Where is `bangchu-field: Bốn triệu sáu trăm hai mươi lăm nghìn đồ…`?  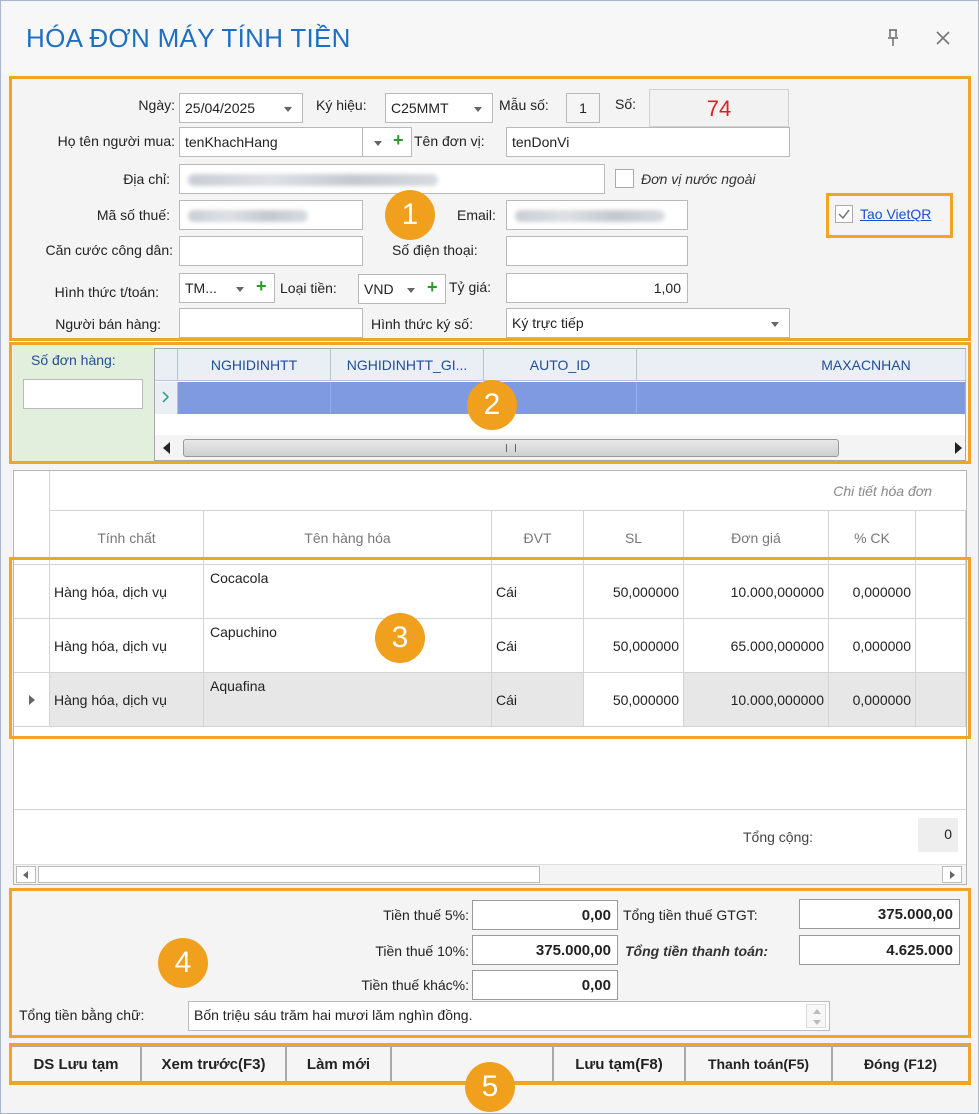 bangchu-field: Bốn triệu sáu trăm hai mươi lăm nghìn đồ… is located at coordinates (509, 1016).